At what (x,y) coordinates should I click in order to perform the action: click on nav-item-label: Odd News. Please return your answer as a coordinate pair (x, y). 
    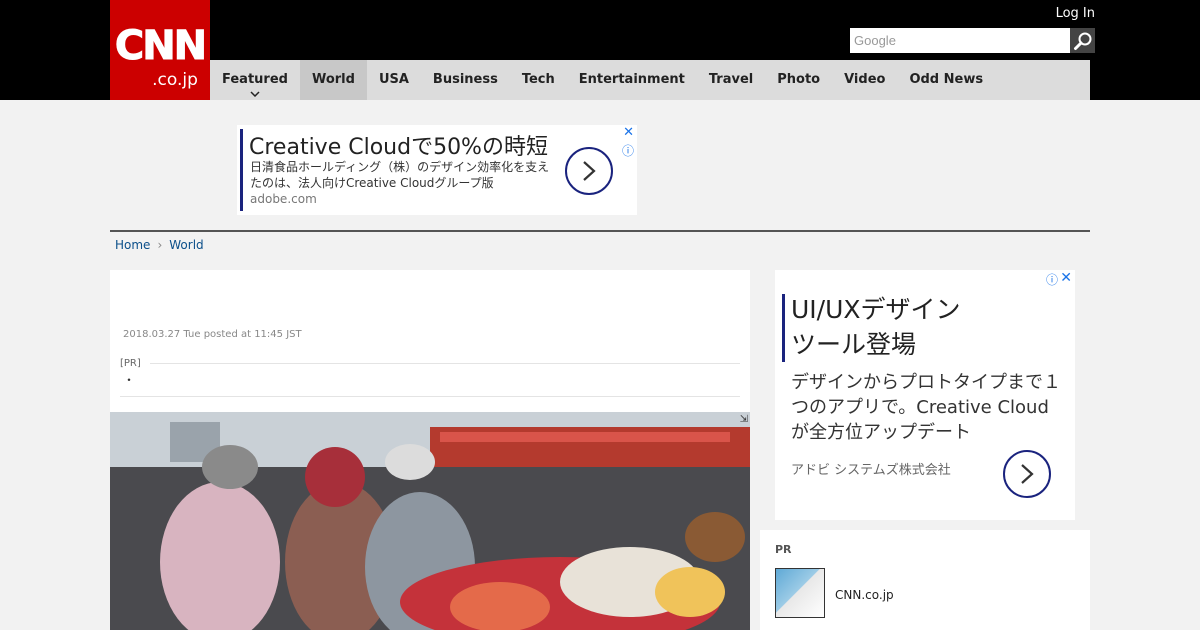
    Looking at the image, I should click on (946, 79).